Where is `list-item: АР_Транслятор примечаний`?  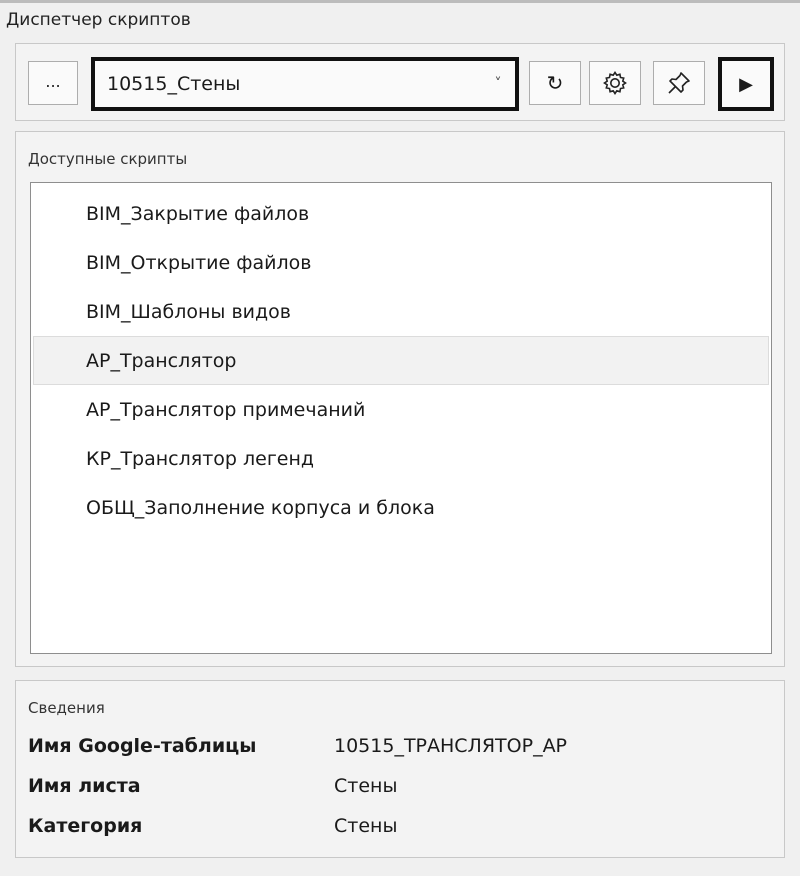 list-item: АР_Транслятор примечаний is located at coordinates (401, 409).